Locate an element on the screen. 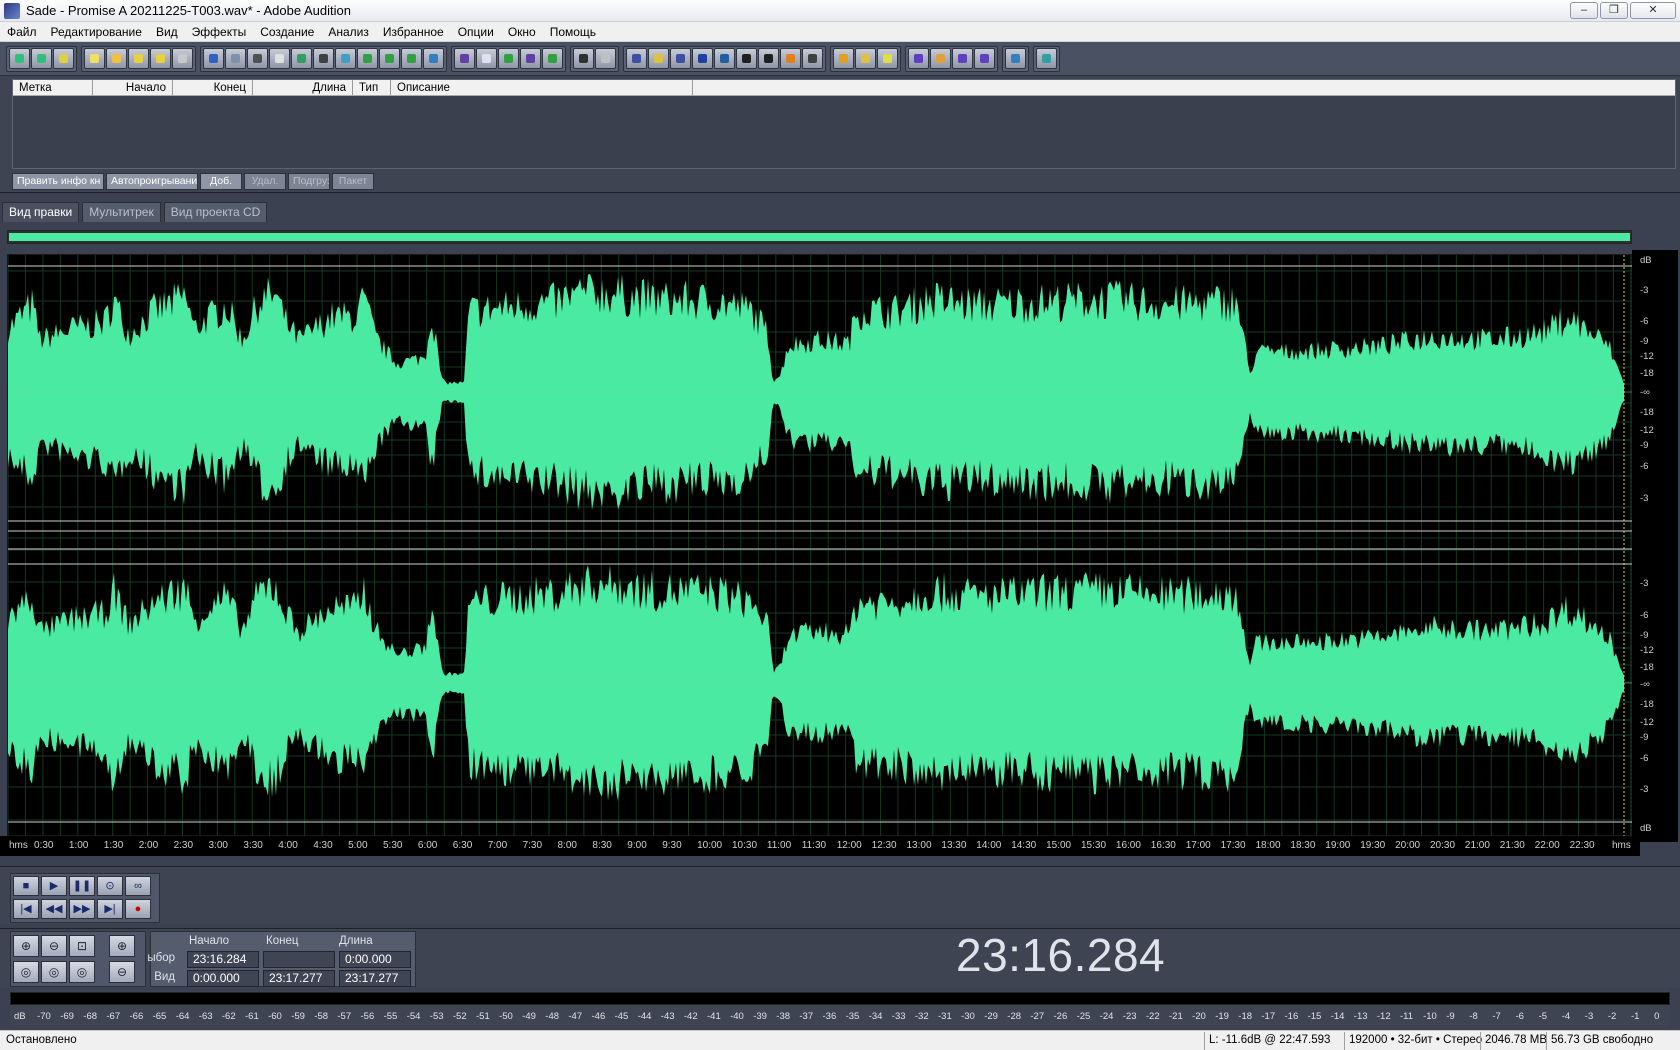 Image resolution: width=1680 pixels, height=1050 pixels. waveform-icon is located at coordinates (486, 58).